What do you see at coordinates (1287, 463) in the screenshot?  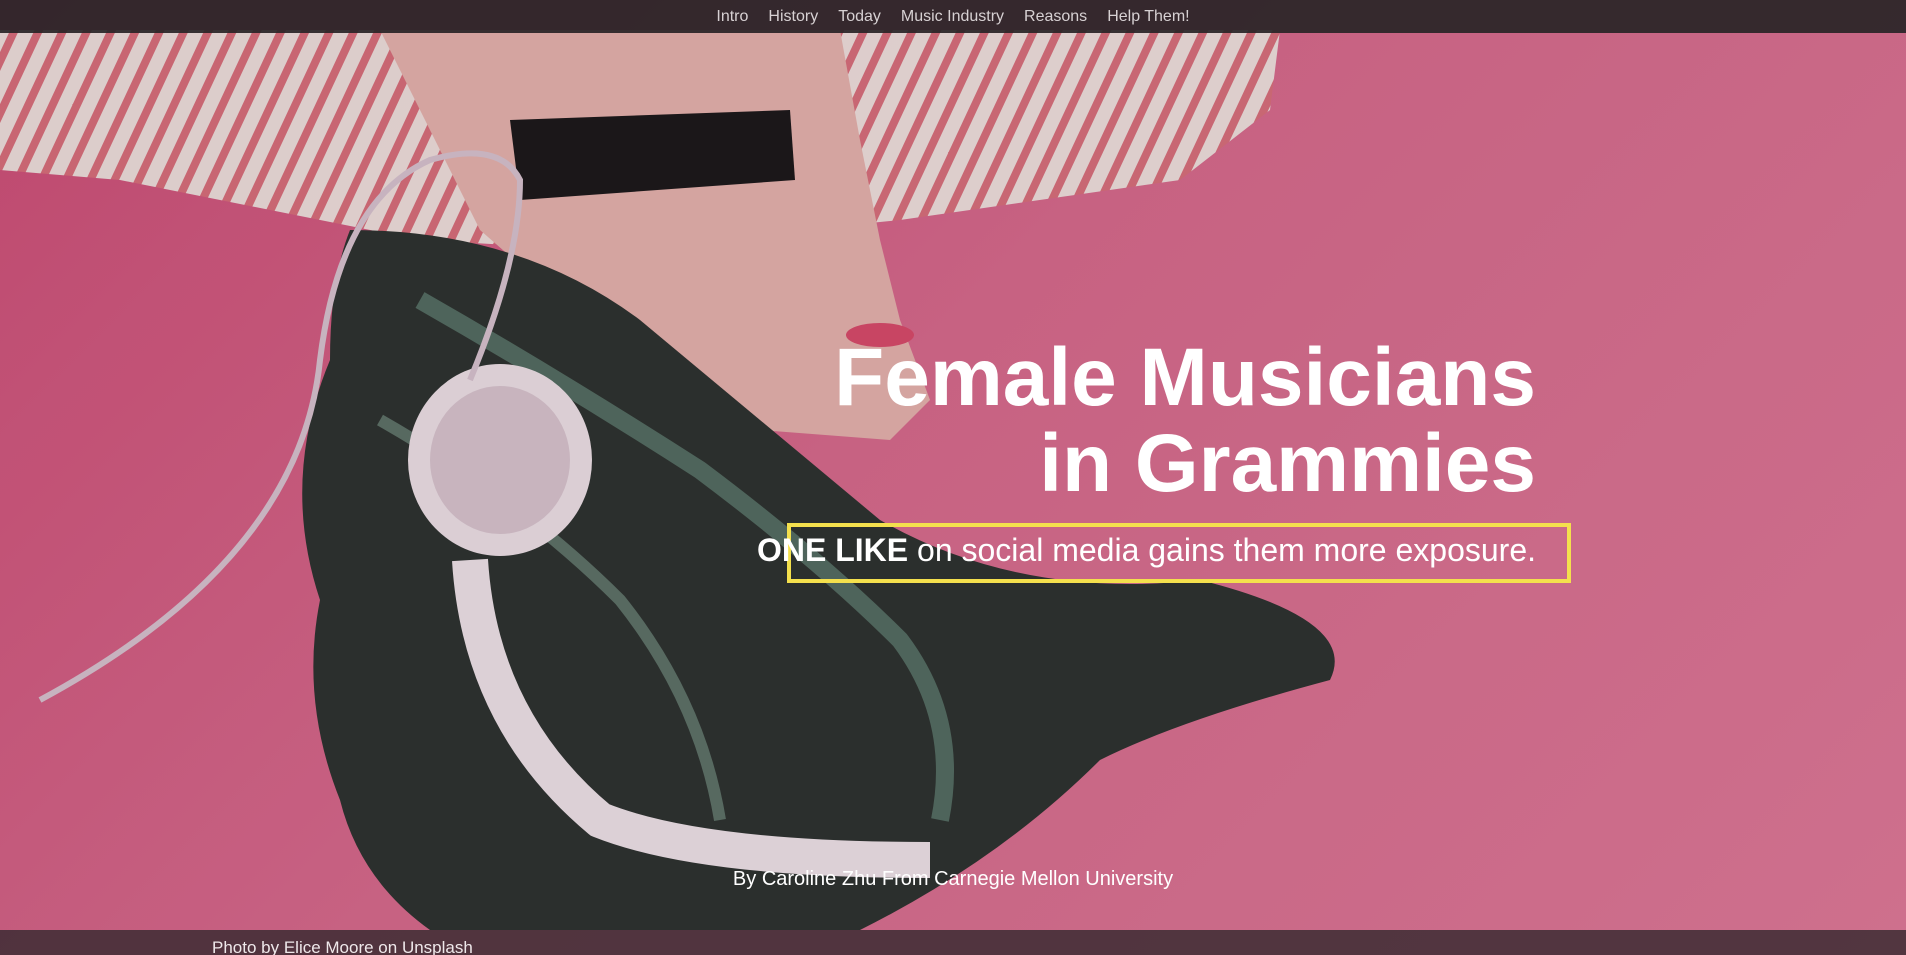 I see `title-line-2: in Grammies` at bounding box center [1287, 463].